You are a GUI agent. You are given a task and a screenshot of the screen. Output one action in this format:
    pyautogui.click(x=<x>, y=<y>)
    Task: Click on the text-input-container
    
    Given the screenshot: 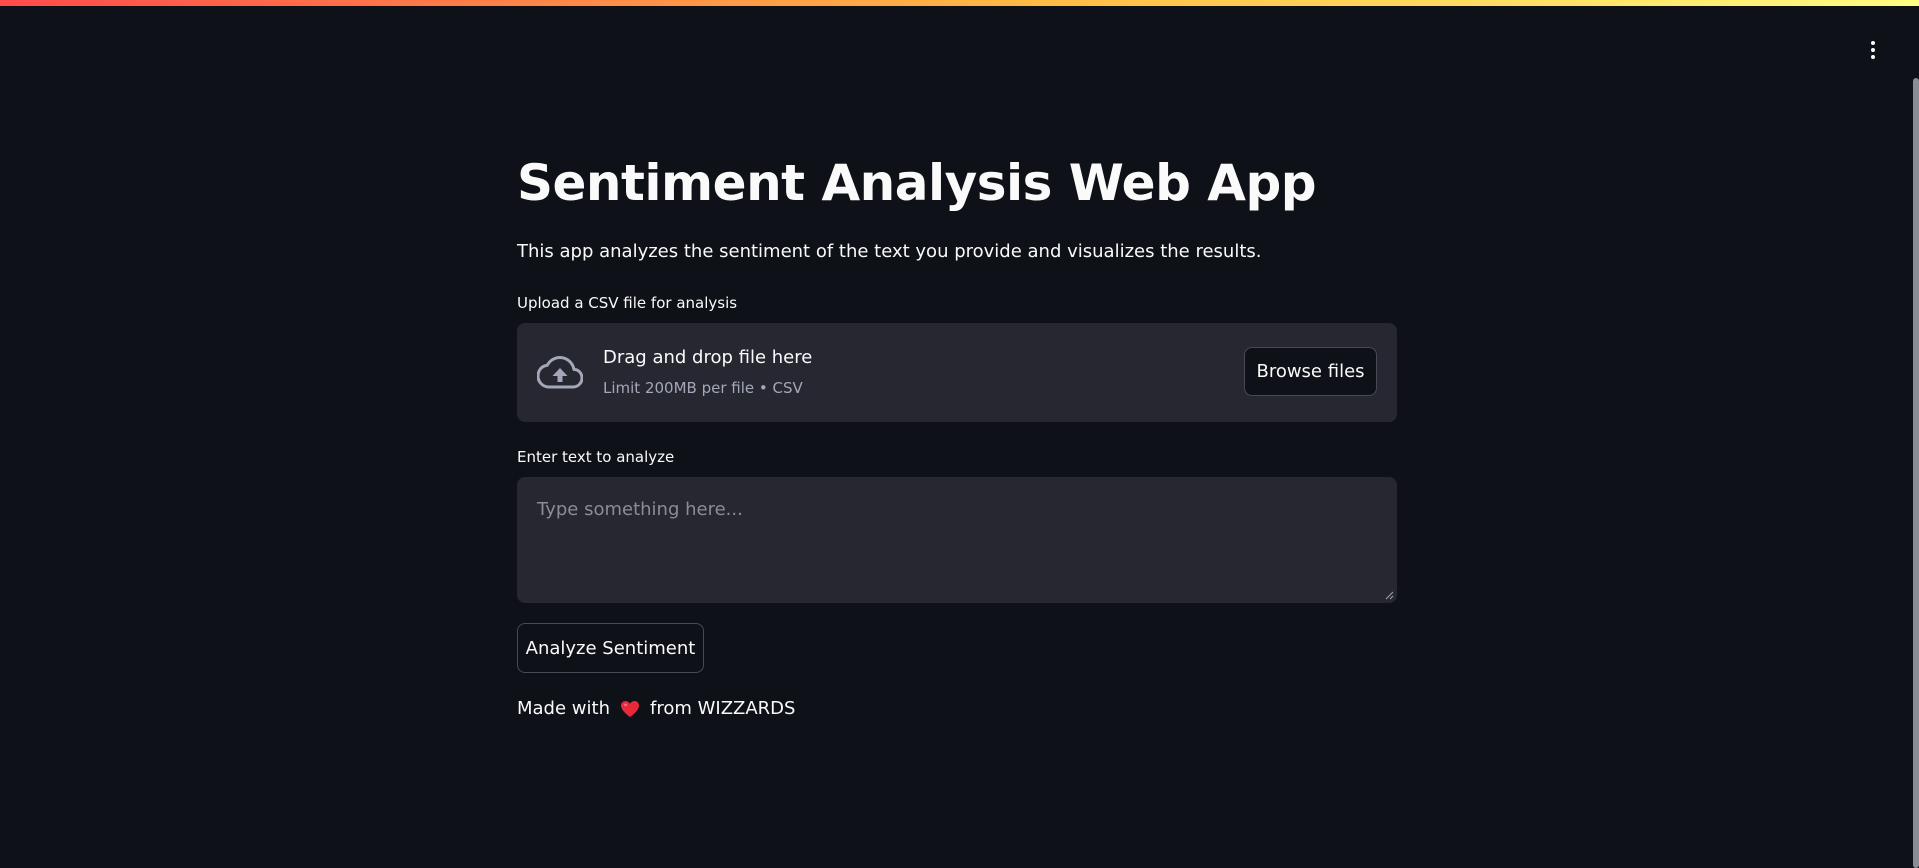 What is the action you would take?
    pyautogui.click(x=957, y=540)
    